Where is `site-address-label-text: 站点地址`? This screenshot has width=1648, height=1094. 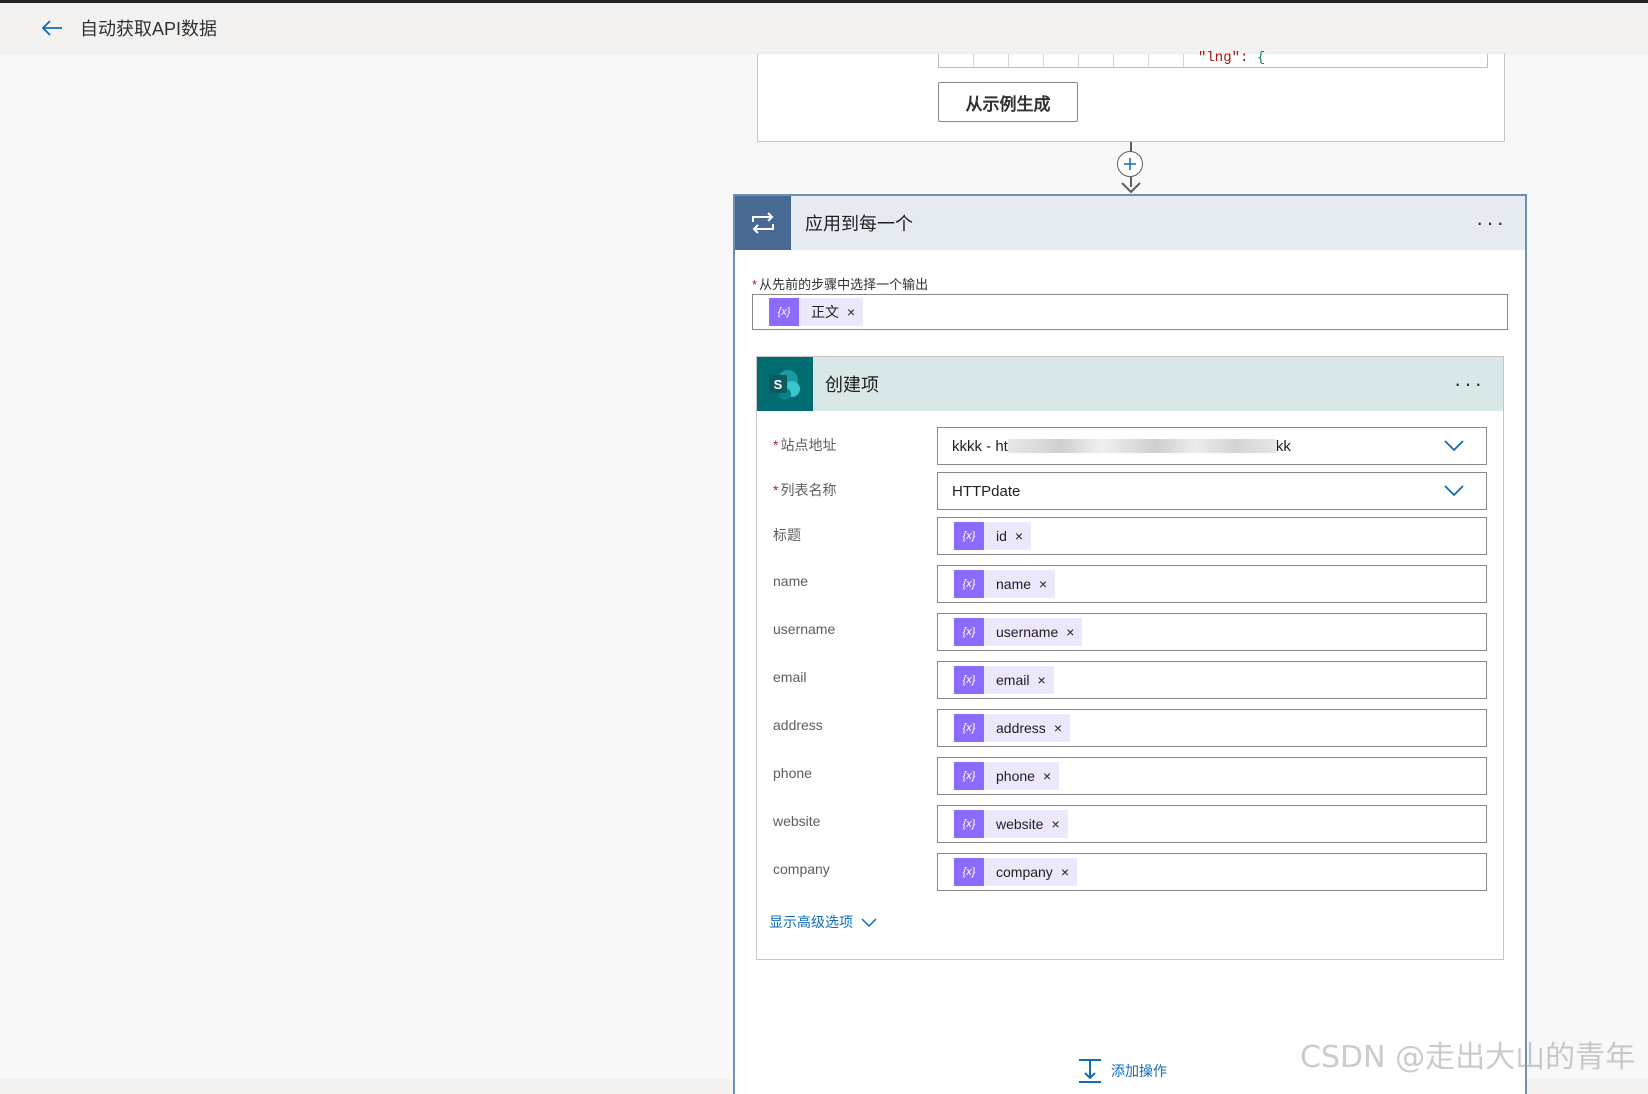
site-address-label-text: 站点地址 is located at coordinates (808, 445).